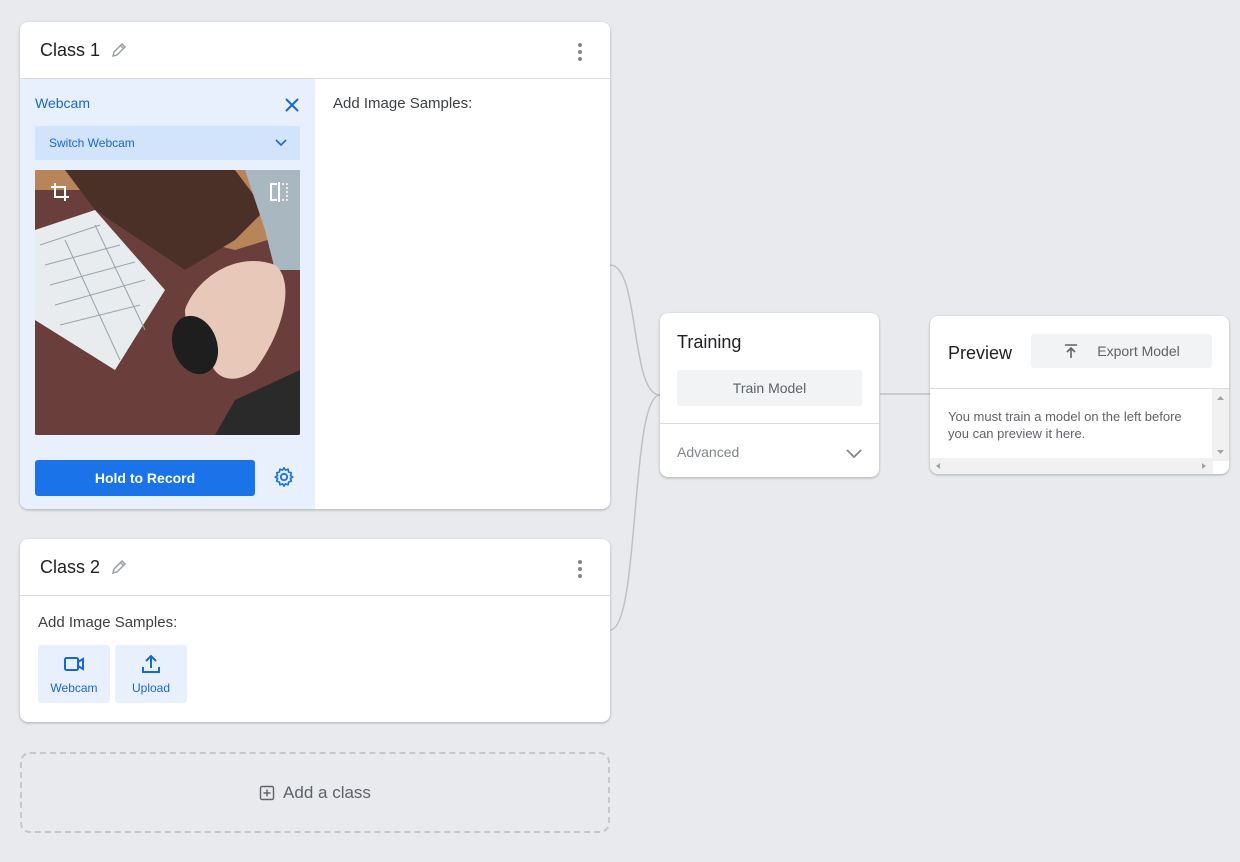  Describe the element at coordinates (1220, 425) in the screenshot. I see `vertical-scrollbar` at that location.